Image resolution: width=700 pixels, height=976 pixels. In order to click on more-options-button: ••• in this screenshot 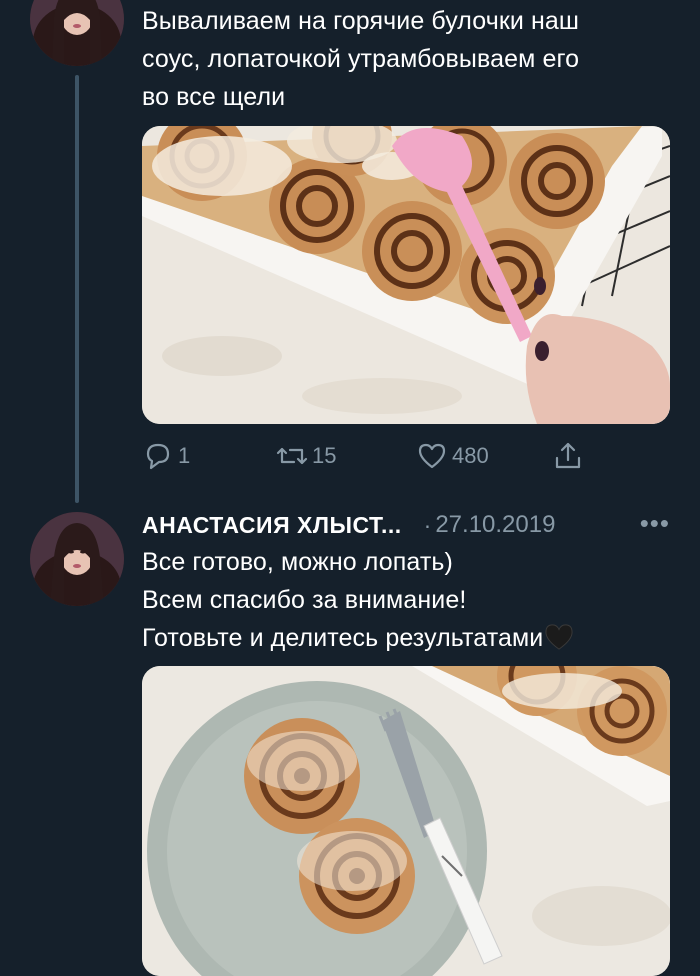, I will do `click(655, 523)`.